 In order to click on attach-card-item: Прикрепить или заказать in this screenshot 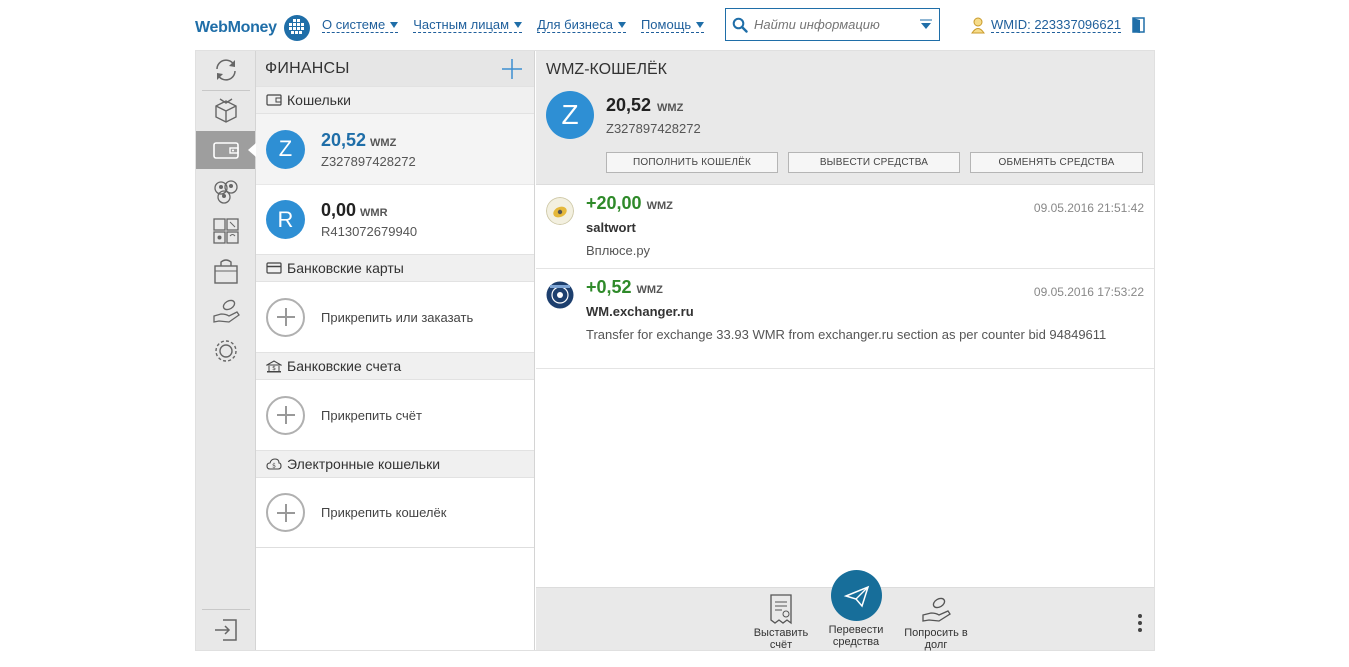, I will do `click(395, 317)`.